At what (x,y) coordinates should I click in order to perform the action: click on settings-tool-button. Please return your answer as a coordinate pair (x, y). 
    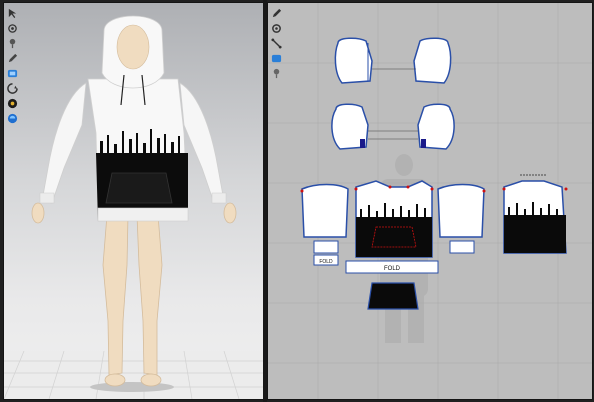
    Looking at the image, I should click on (276, 28).